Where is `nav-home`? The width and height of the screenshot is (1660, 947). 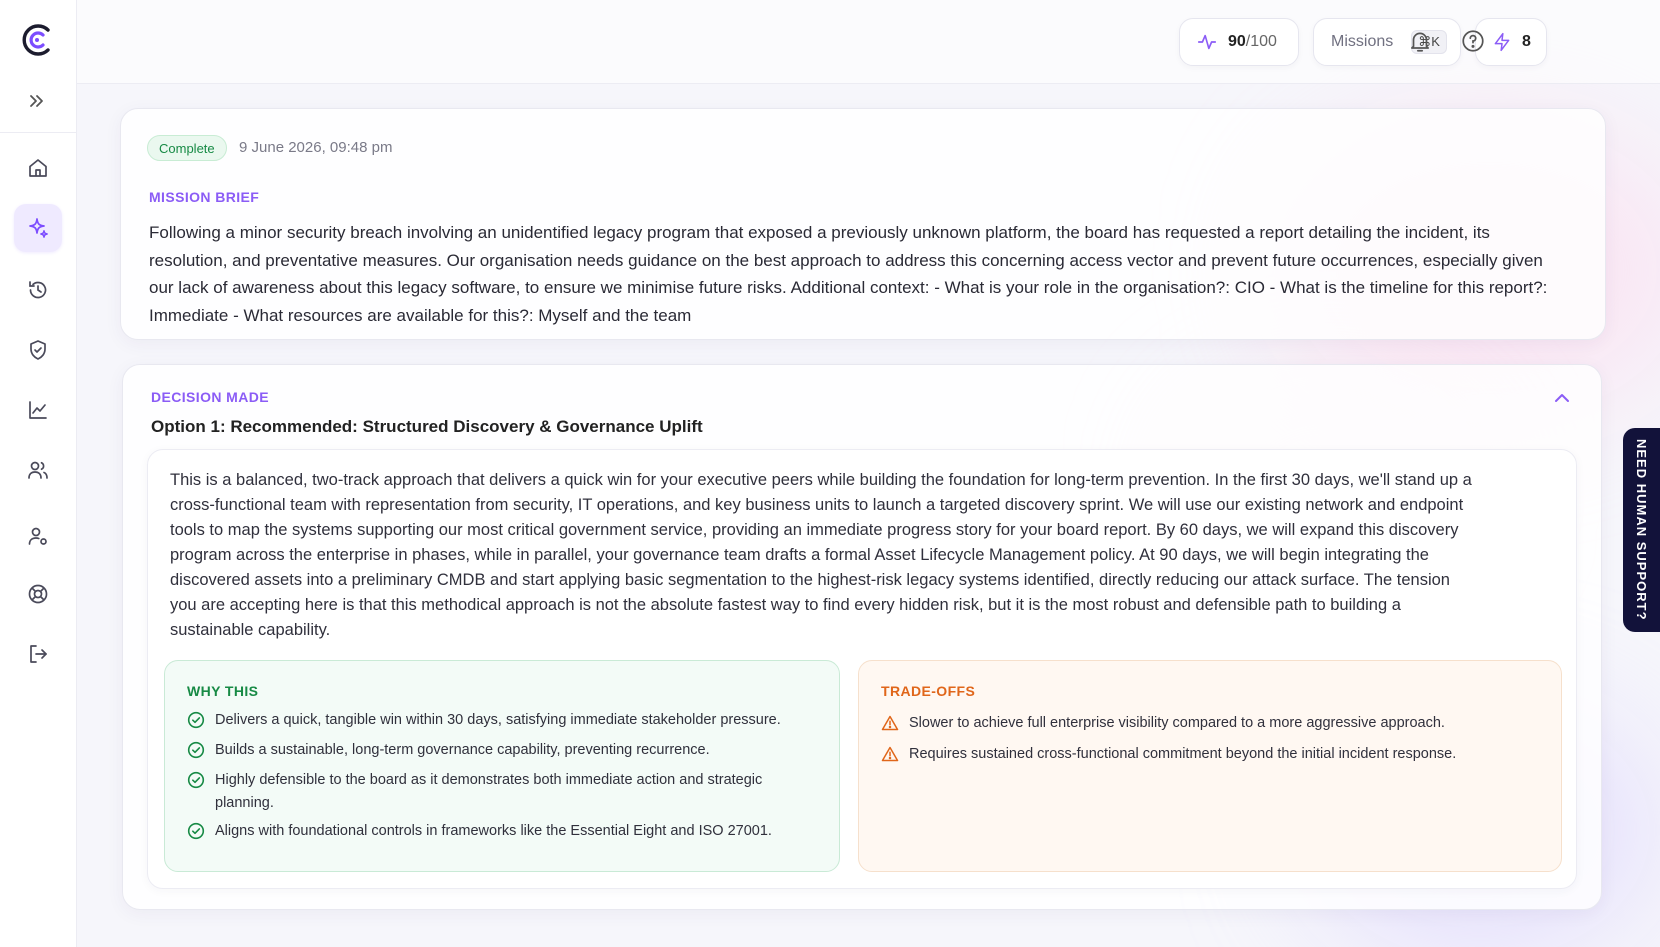
nav-home is located at coordinates (38, 168).